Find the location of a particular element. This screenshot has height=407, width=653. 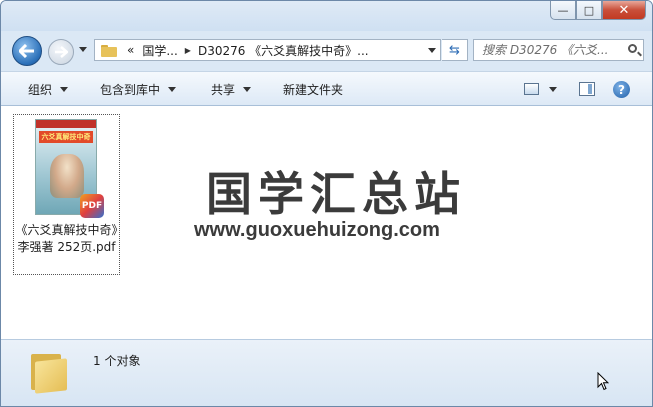

caption-buttons: — □ ✕ is located at coordinates (598, 10).